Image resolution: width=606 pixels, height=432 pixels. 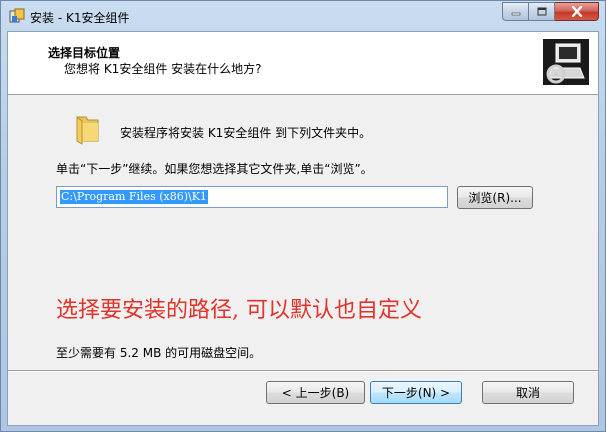 I want to click on install-path-input: C:\Program Files (x86)\K1, so click(x=252, y=197).